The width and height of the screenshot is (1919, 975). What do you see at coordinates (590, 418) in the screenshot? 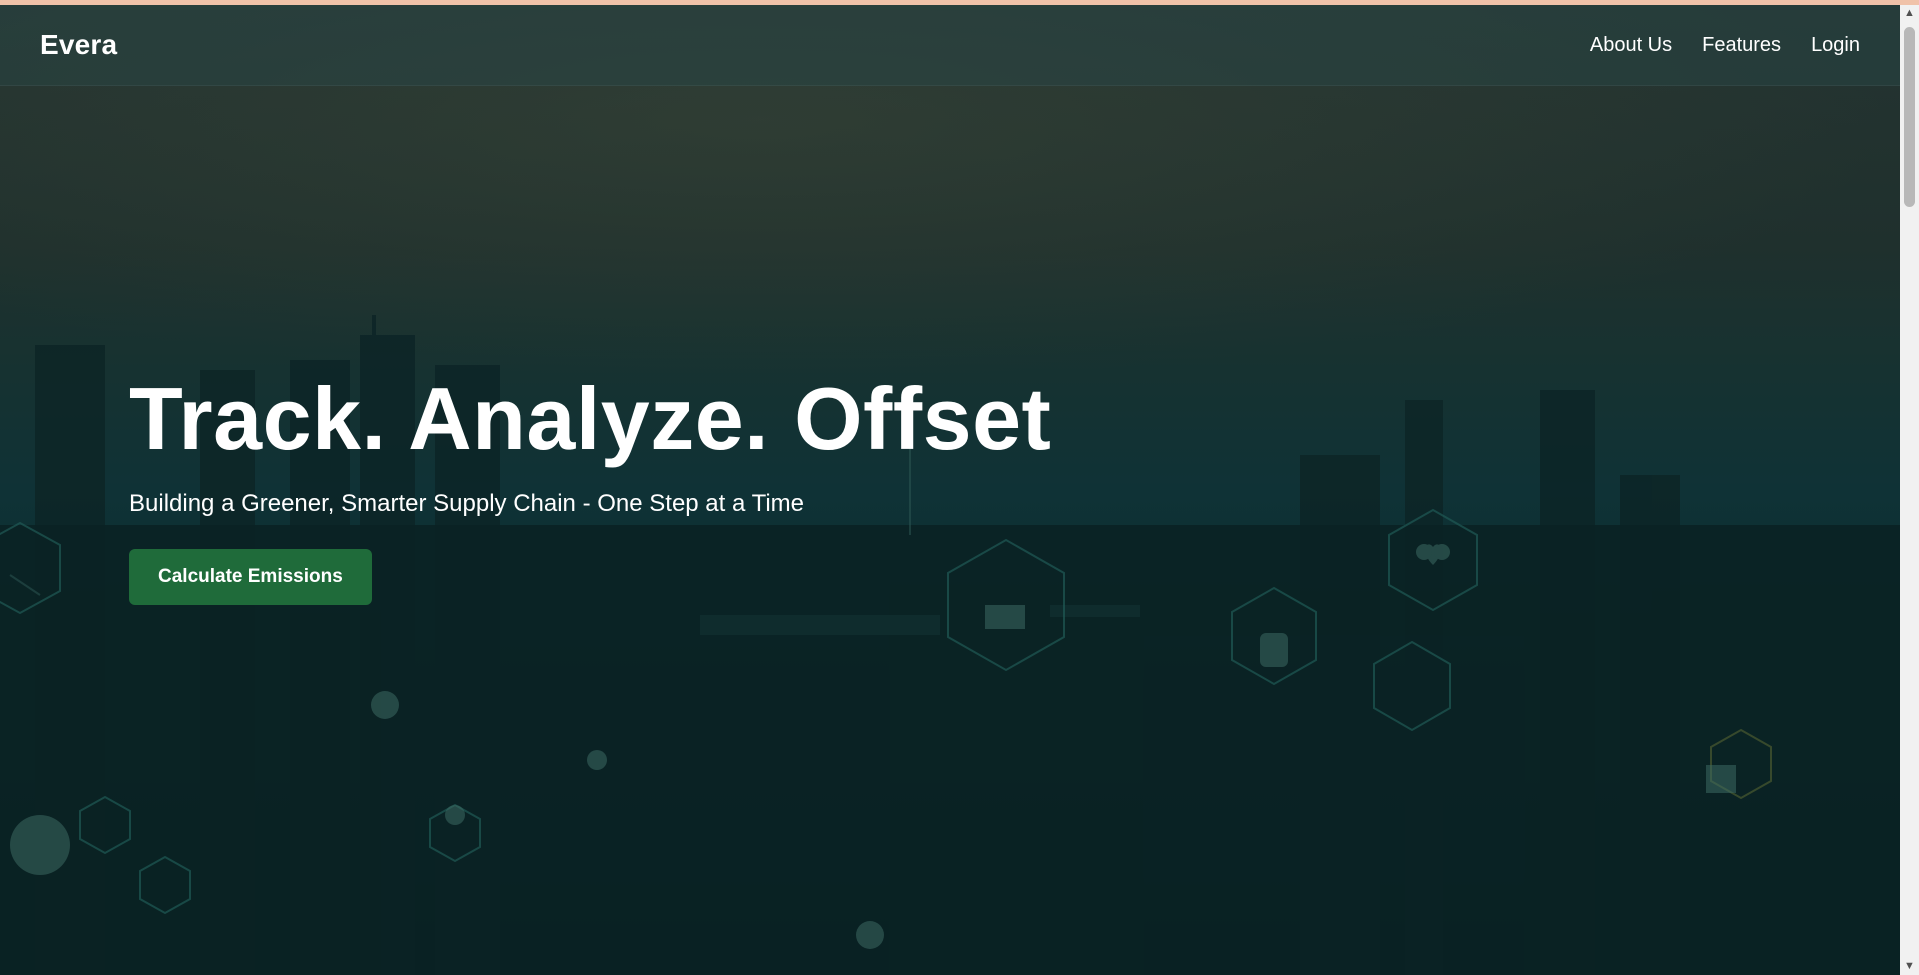
I see `hero-title: Track. Analyze. Offset` at bounding box center [590, 418].